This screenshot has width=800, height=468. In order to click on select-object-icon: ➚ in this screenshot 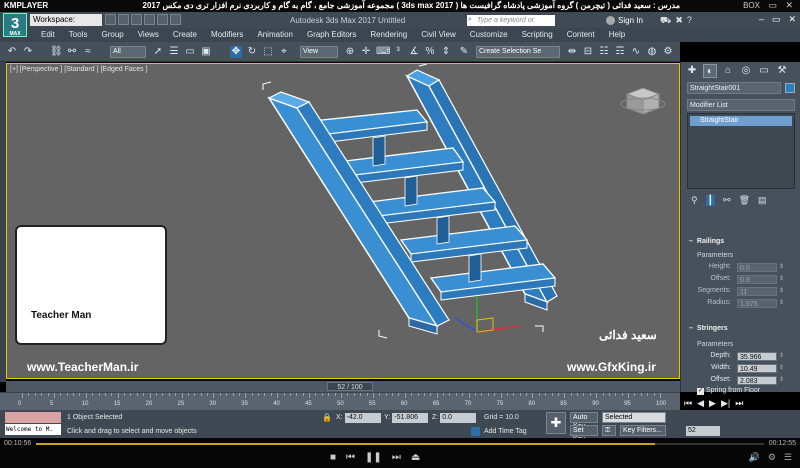, I will do `click(158, 52)`.